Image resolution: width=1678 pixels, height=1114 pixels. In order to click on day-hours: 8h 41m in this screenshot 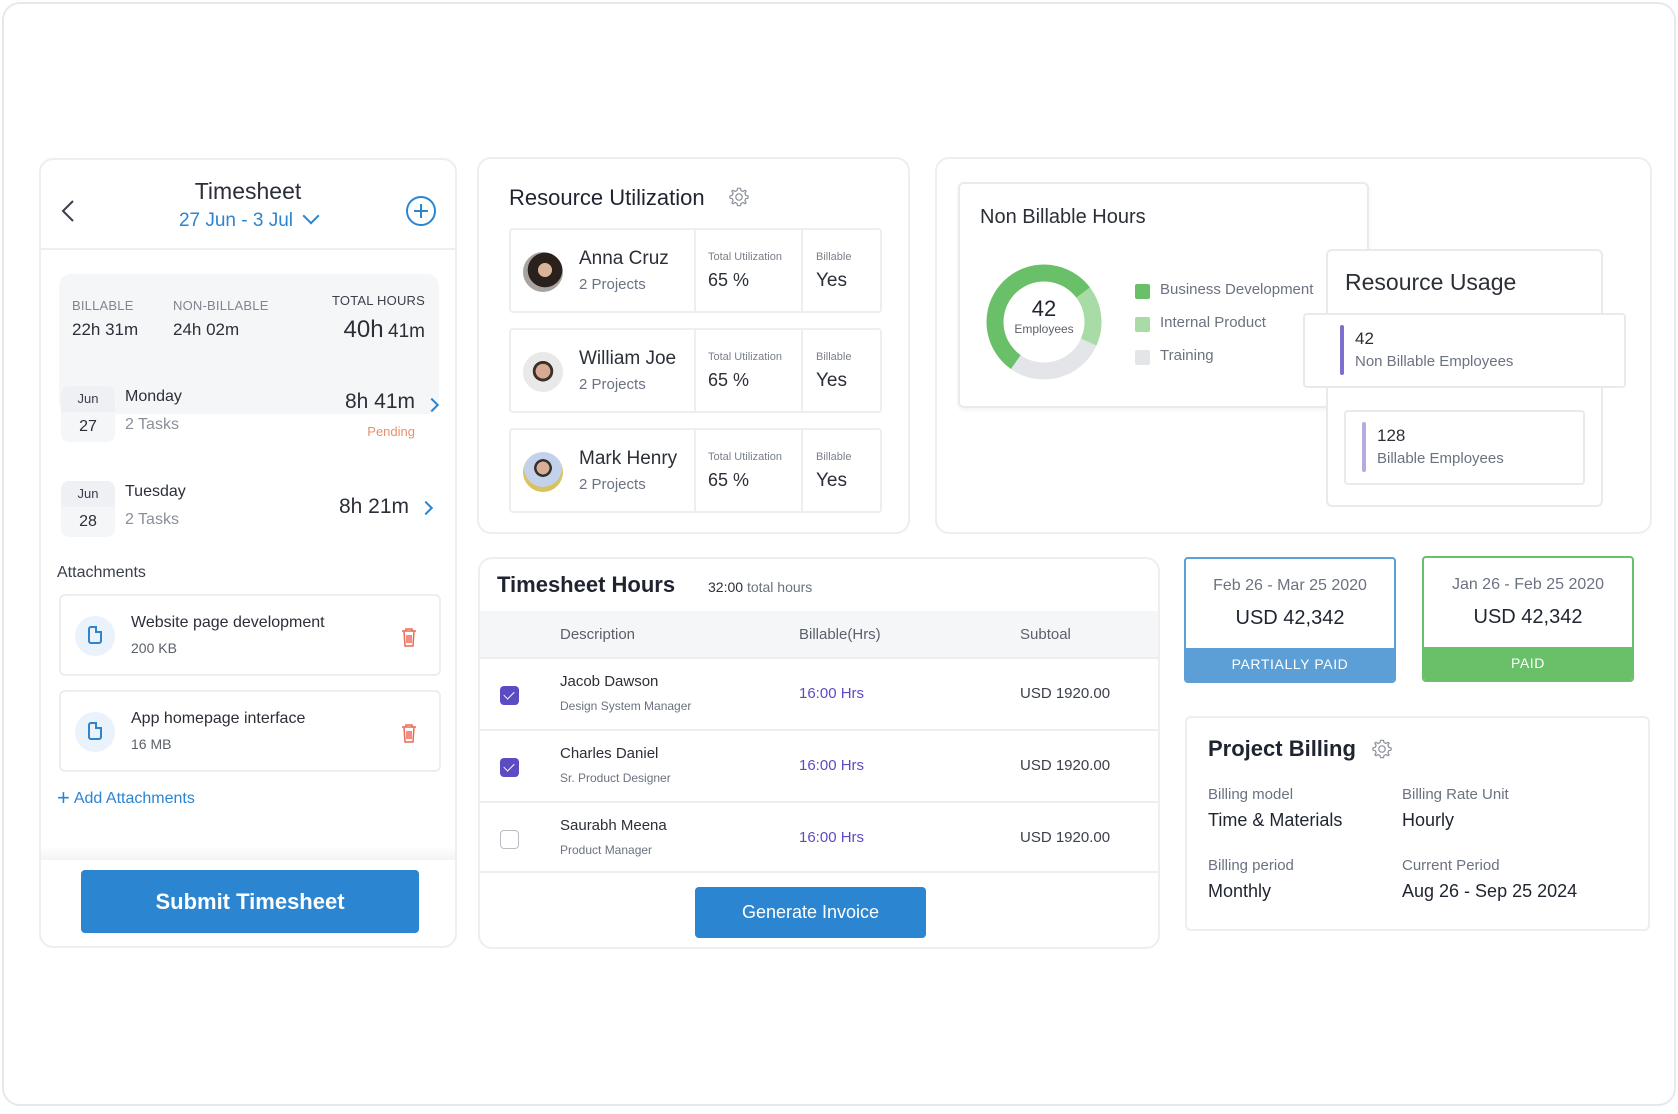, I will do `click(379, 401)`.